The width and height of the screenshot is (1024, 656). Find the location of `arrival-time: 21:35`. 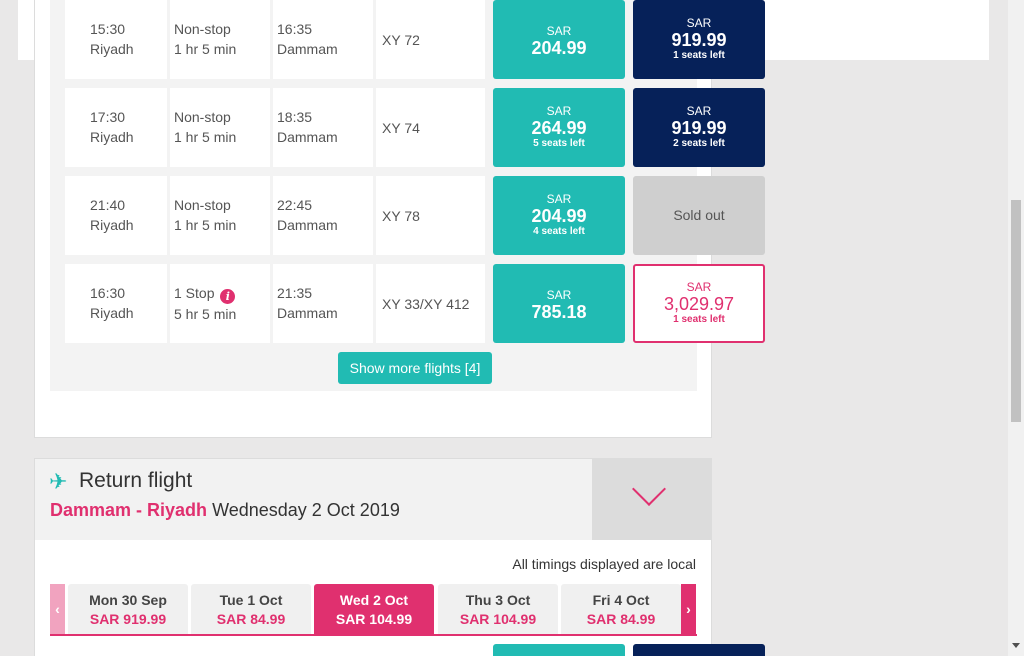

arrival-time: 21:35 is located at coordinates (295, 293).